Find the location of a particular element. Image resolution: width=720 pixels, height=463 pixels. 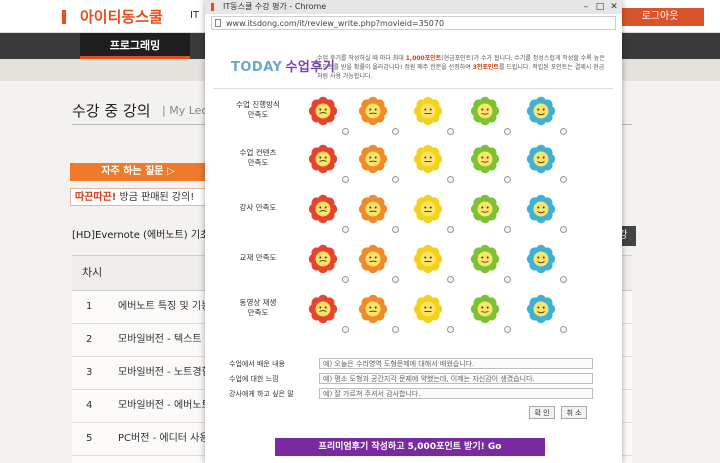

comment-row-message: 강사에게 하고 싶은 말 is located at coordinates (413, 394).